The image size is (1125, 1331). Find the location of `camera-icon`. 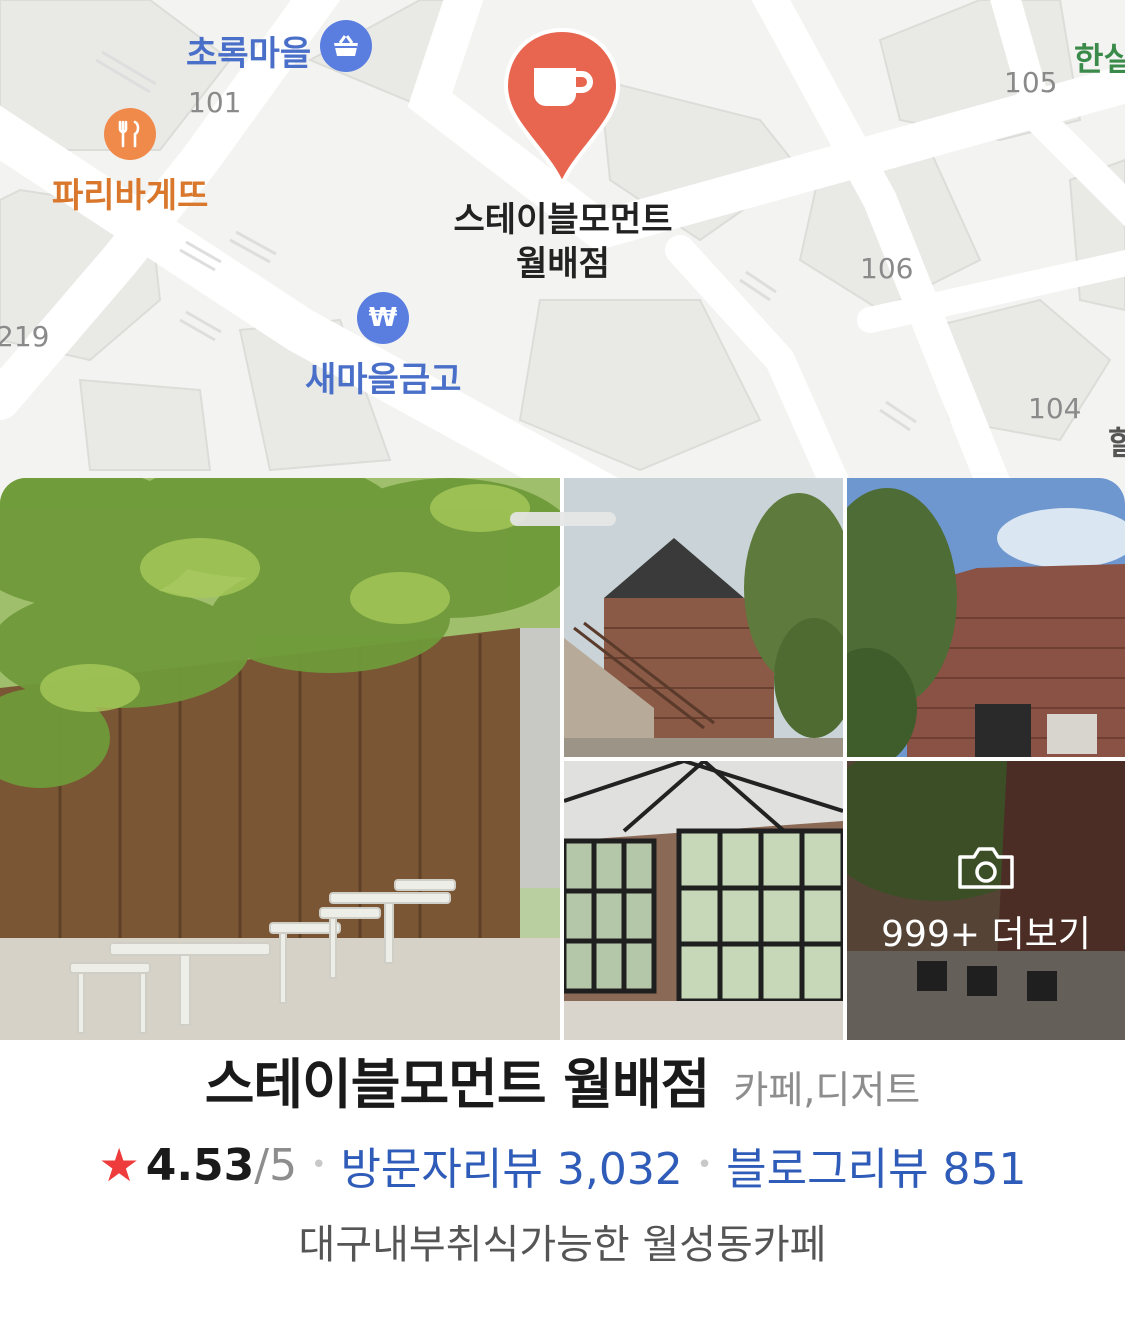

camera-icon is located at coordinates (986, 868).